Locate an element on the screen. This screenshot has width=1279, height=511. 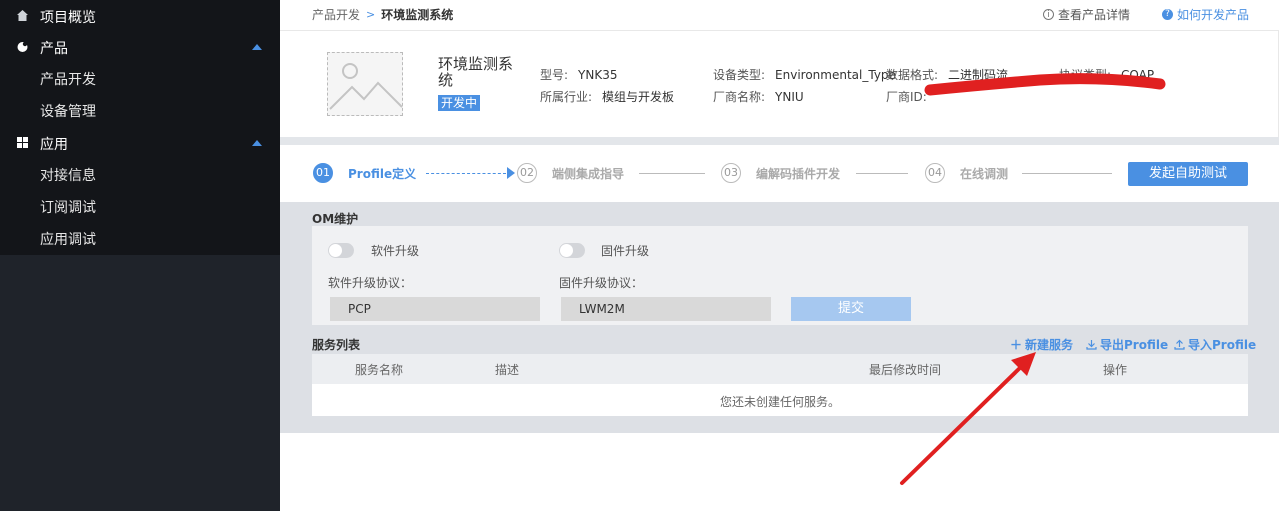
view-product-detail-link: i 查看产品详情 is located at coordinates (1086, 14).